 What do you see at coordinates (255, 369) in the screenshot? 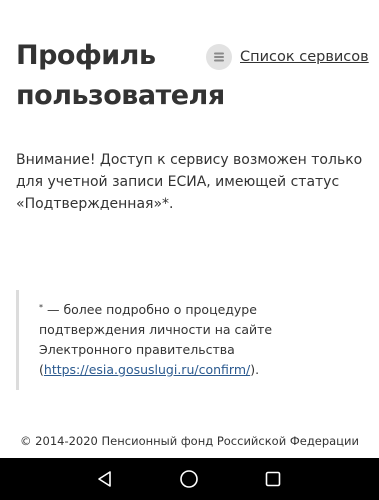
I see `footnote-text-after: ).` at bounding box center [255, 369].